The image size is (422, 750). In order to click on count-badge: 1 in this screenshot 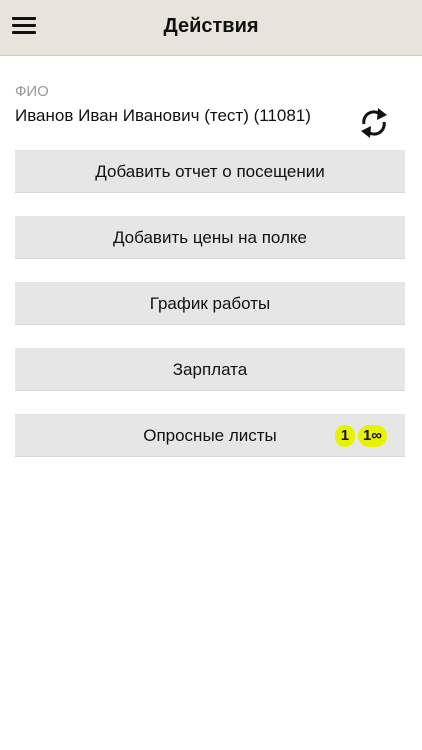, I will do `click(344, 436)`.